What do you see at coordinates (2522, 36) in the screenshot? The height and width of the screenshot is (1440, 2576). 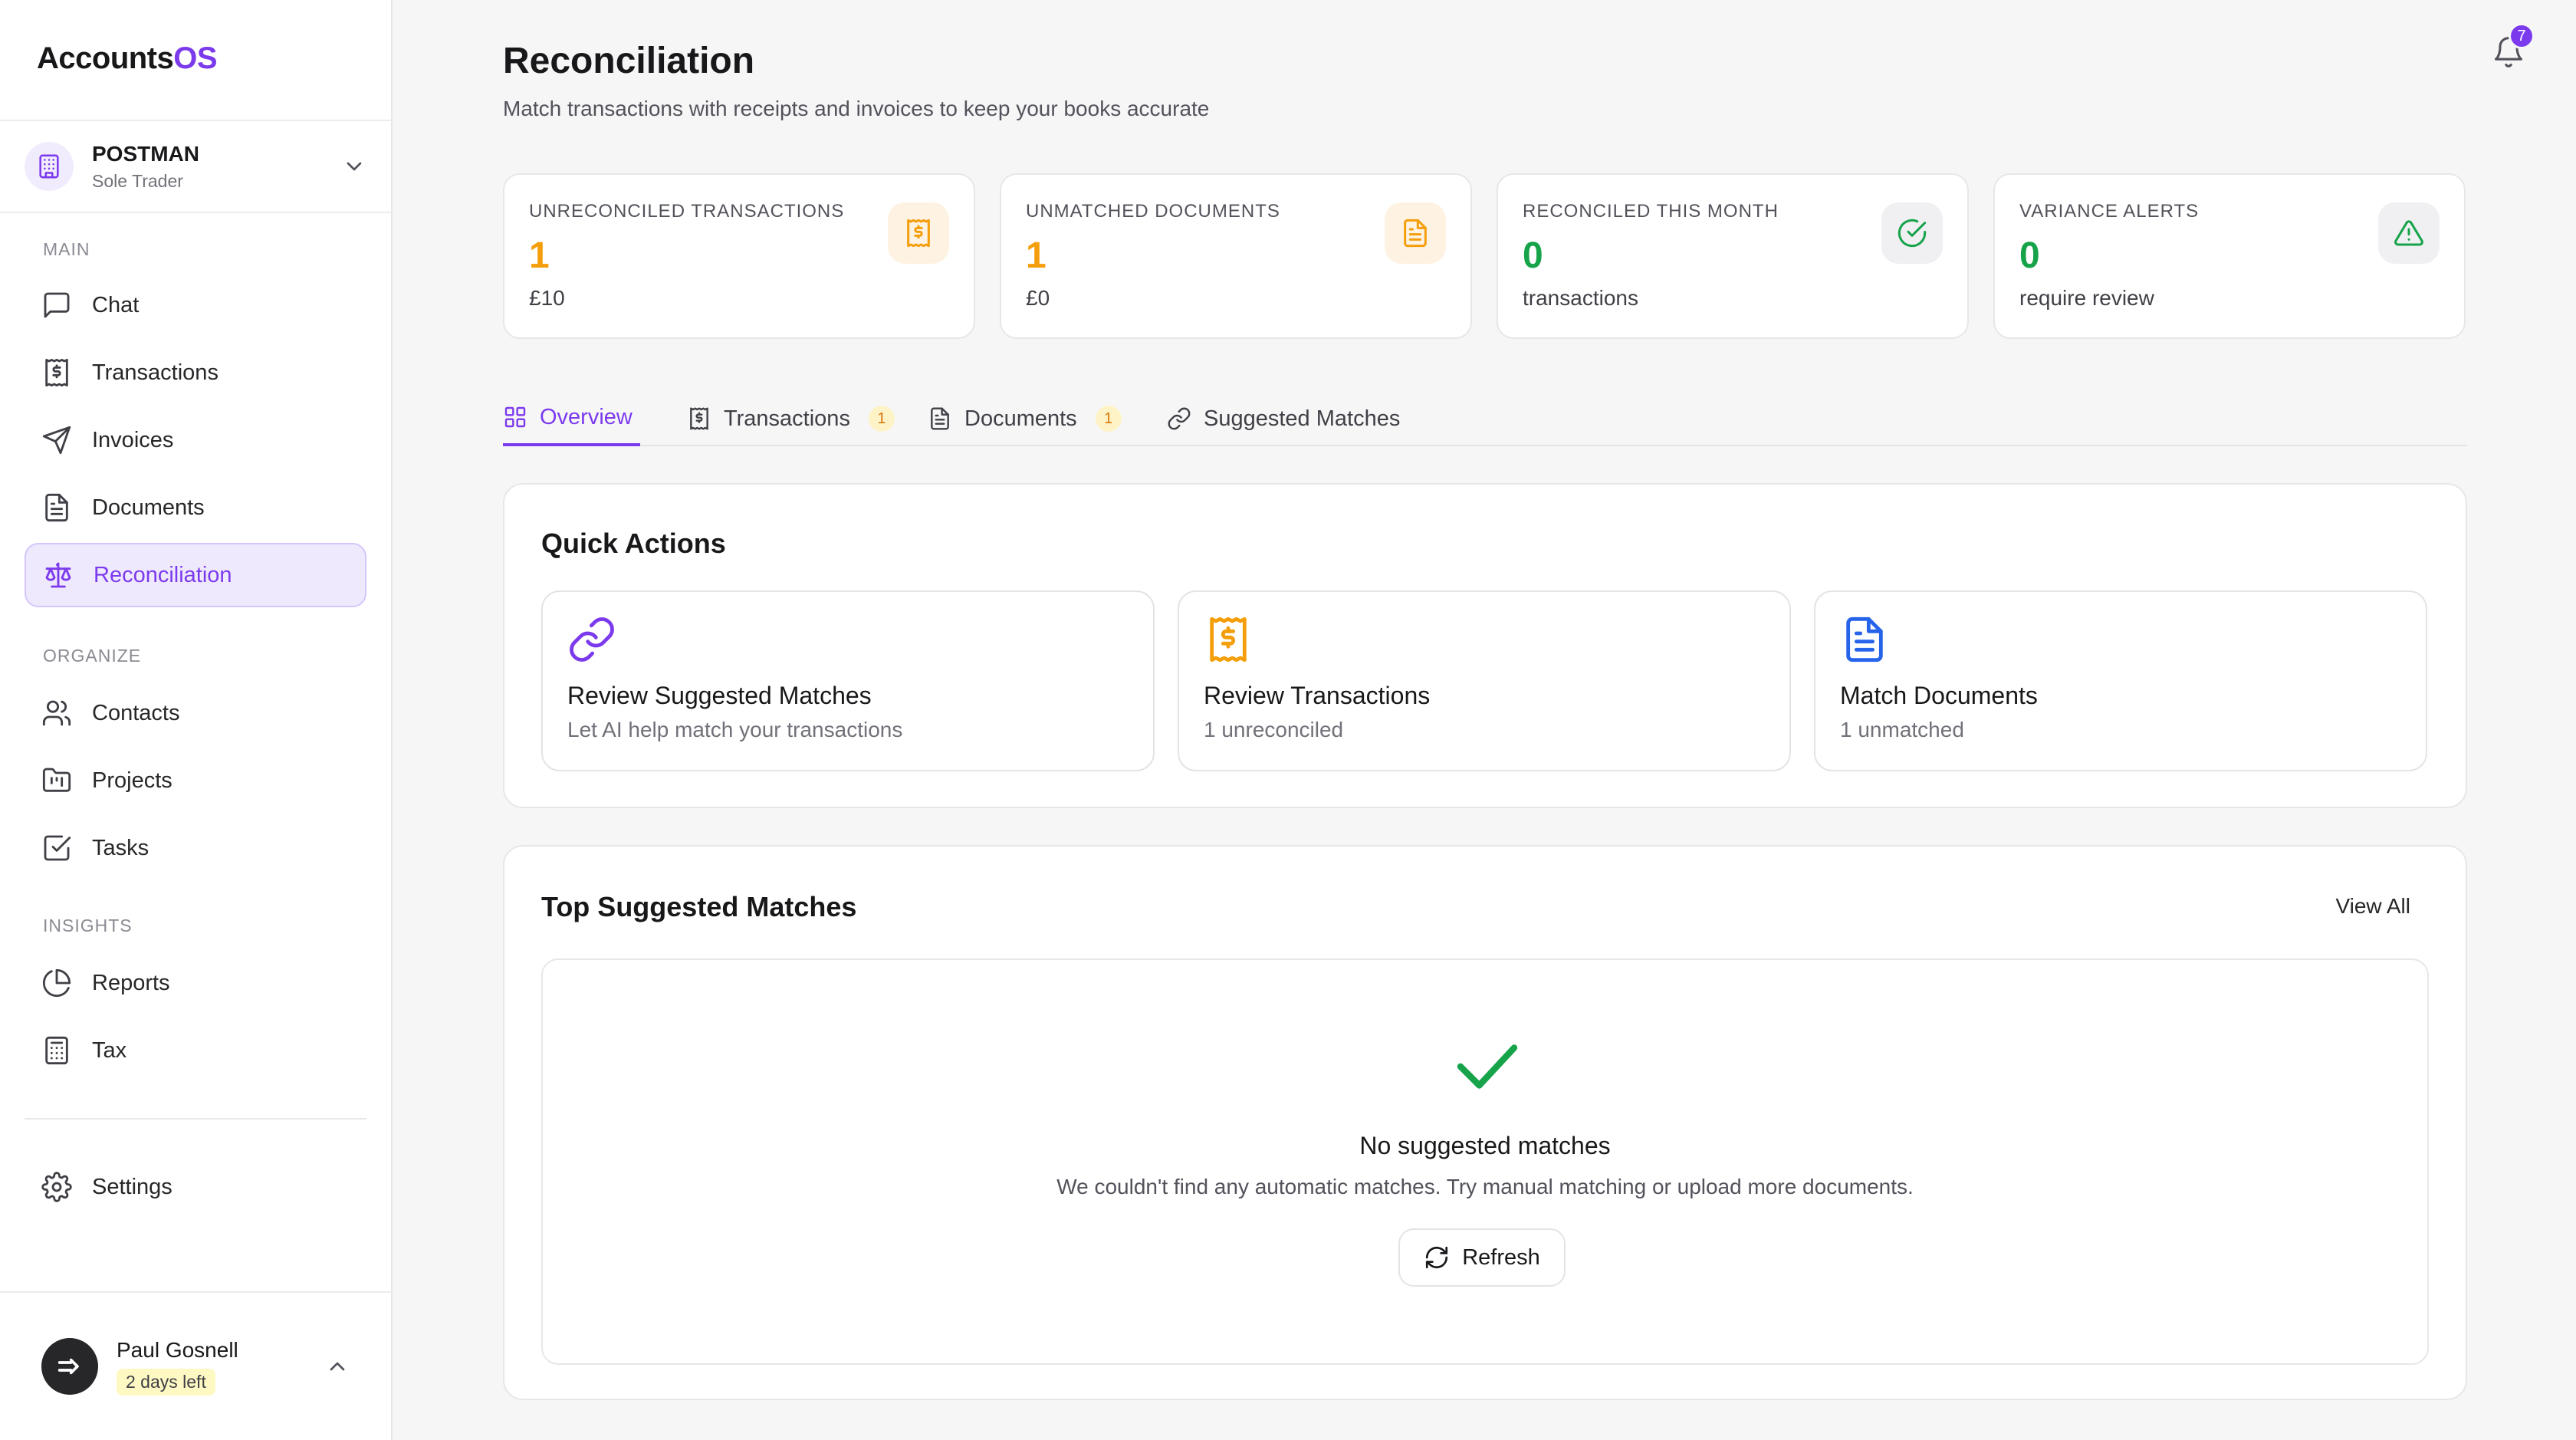 I see `notification-count-badge: 7` at bounding box center [2522, 36].